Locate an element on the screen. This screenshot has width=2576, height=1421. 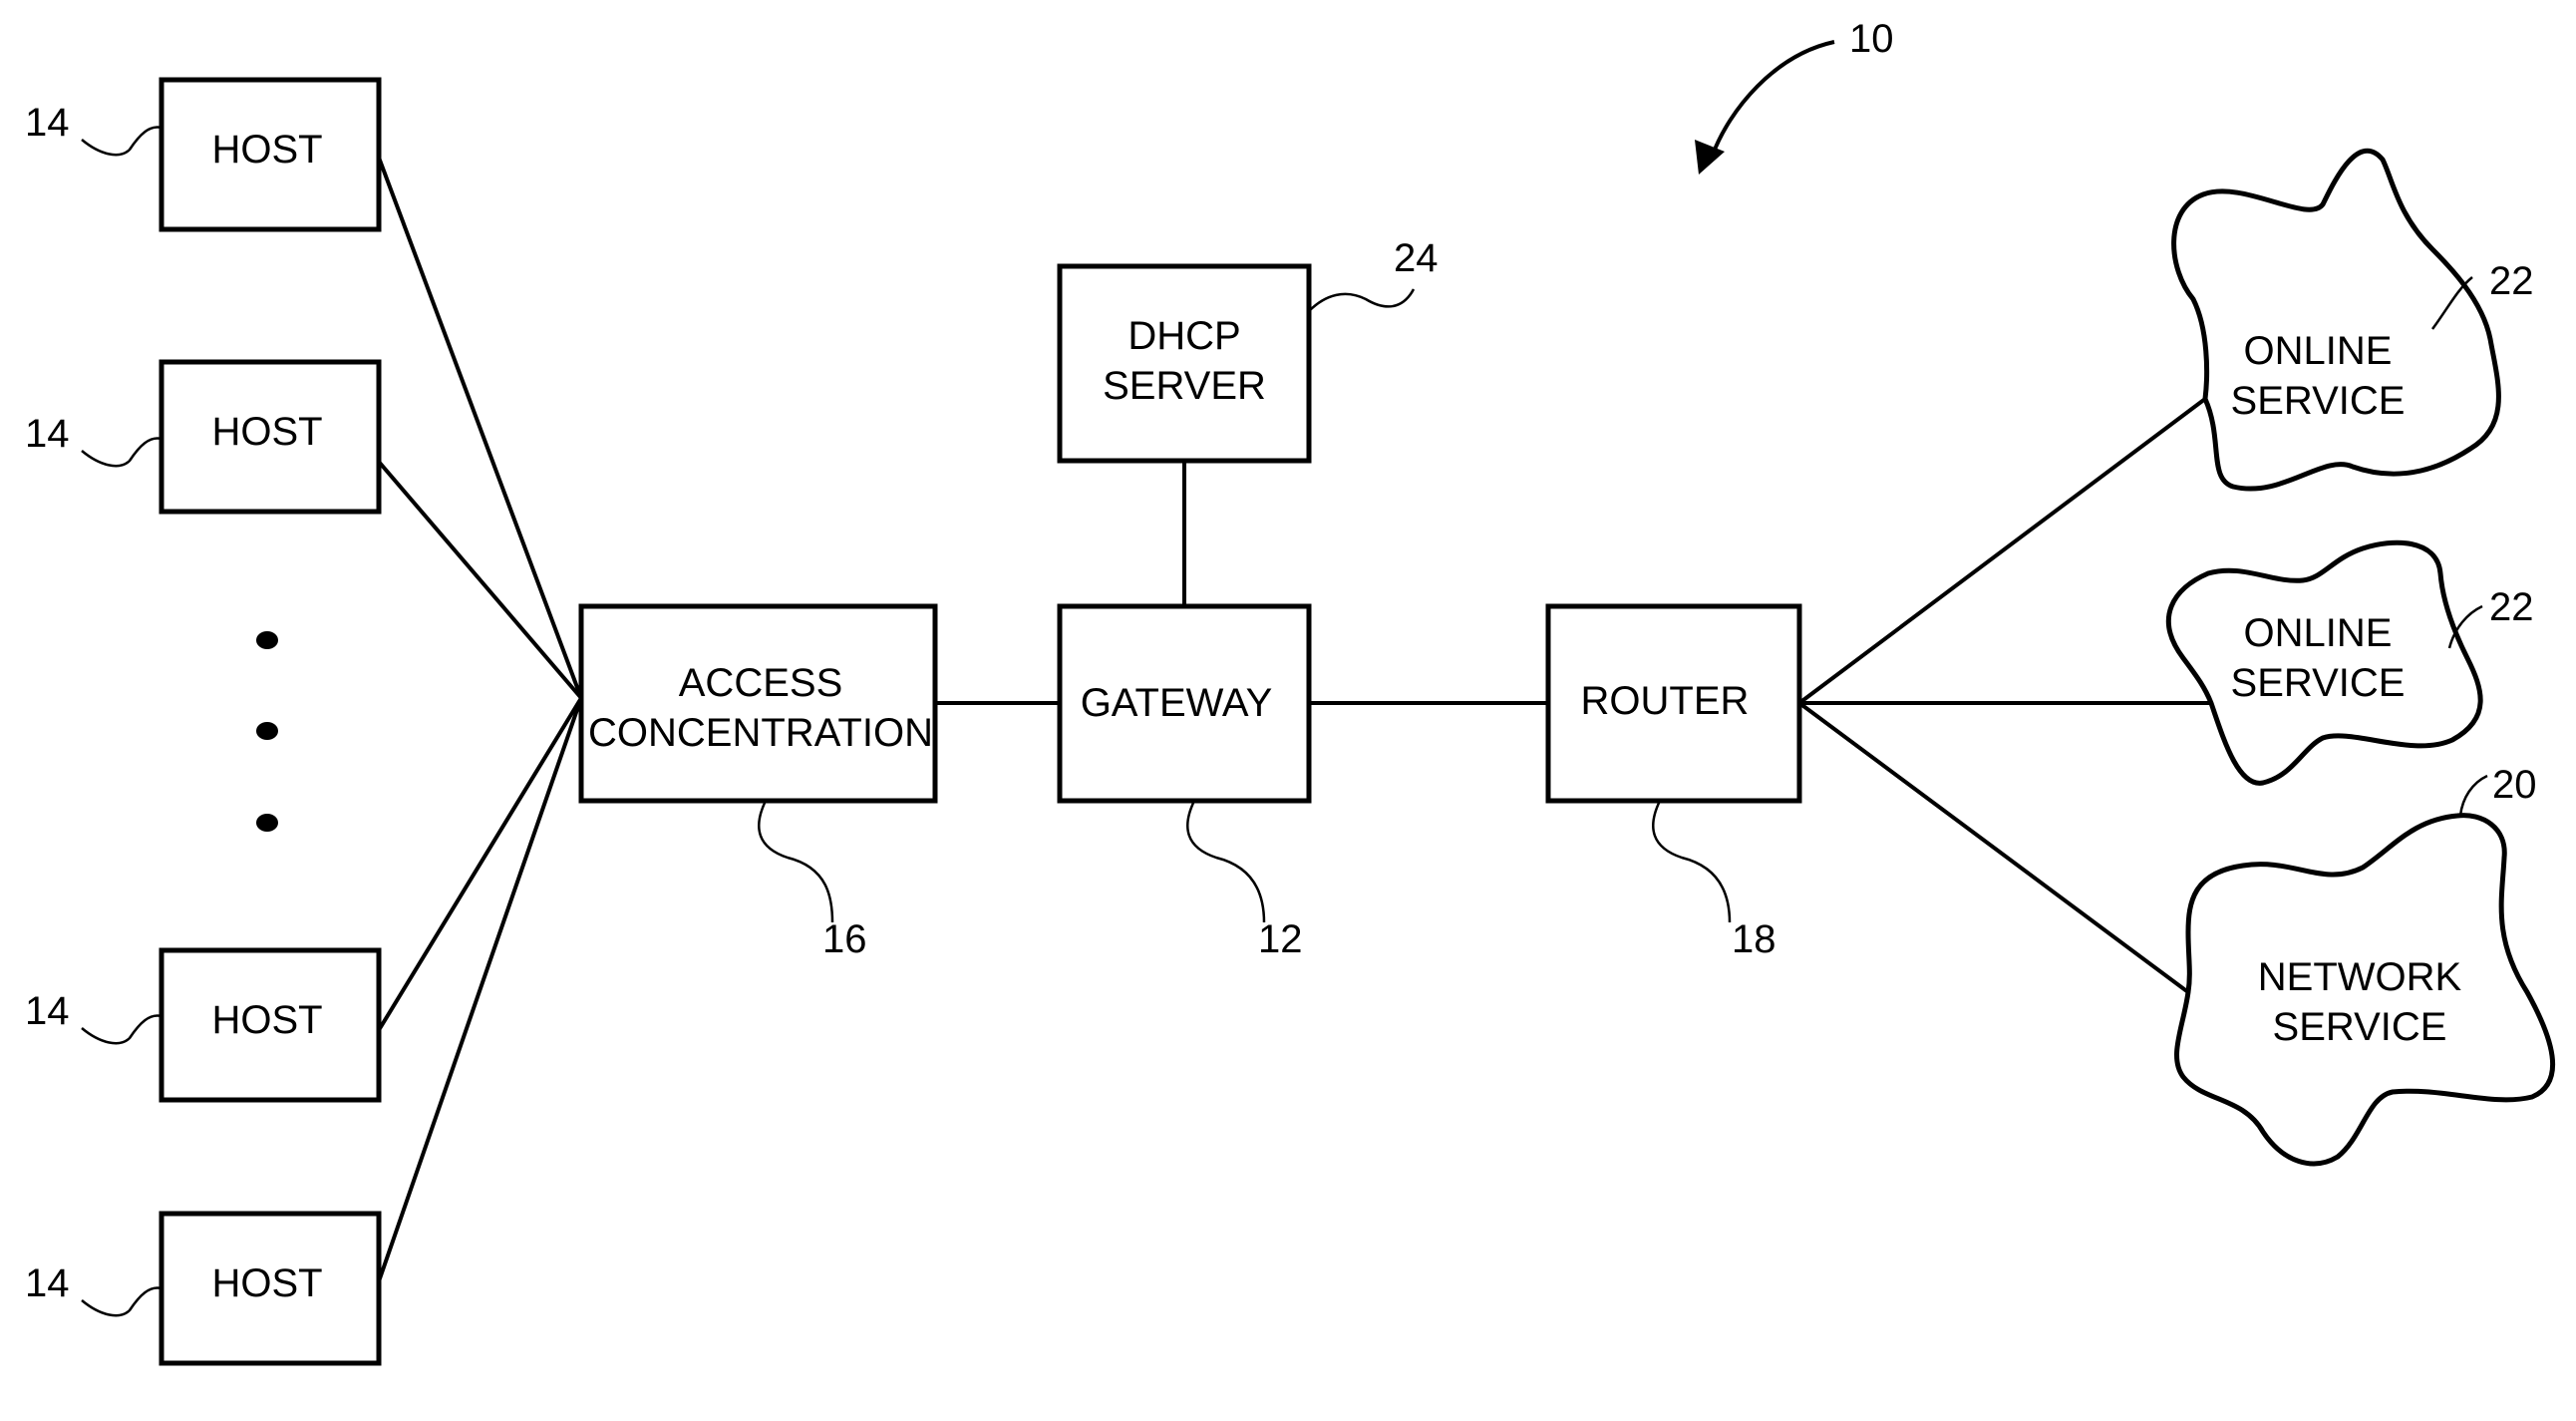
access-concentration-box: ACCESS CONCENTRATION 16 is located at coordinates (758, 782).